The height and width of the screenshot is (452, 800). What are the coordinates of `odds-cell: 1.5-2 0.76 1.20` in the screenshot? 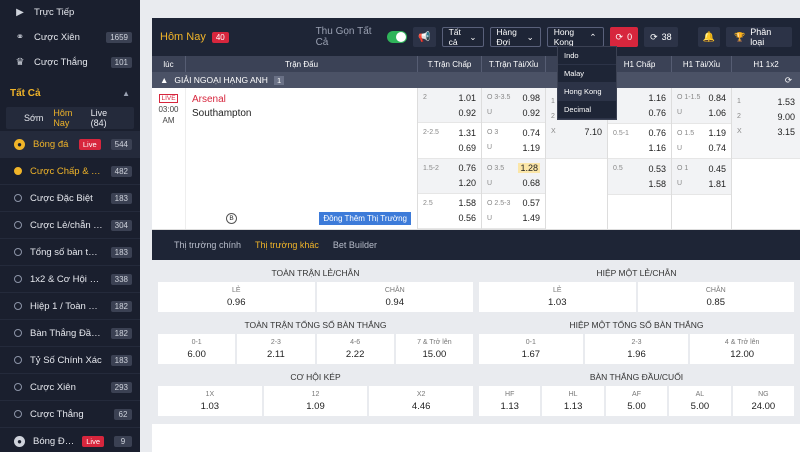 It's located at (449, 176).